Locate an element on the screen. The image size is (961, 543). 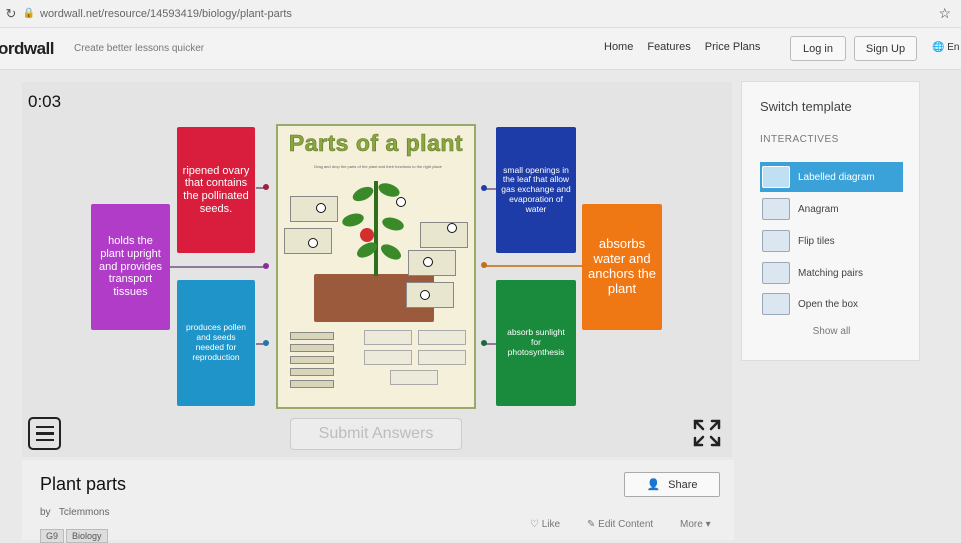
switch-template-title: Switch template is located at coordinates (806, 106).